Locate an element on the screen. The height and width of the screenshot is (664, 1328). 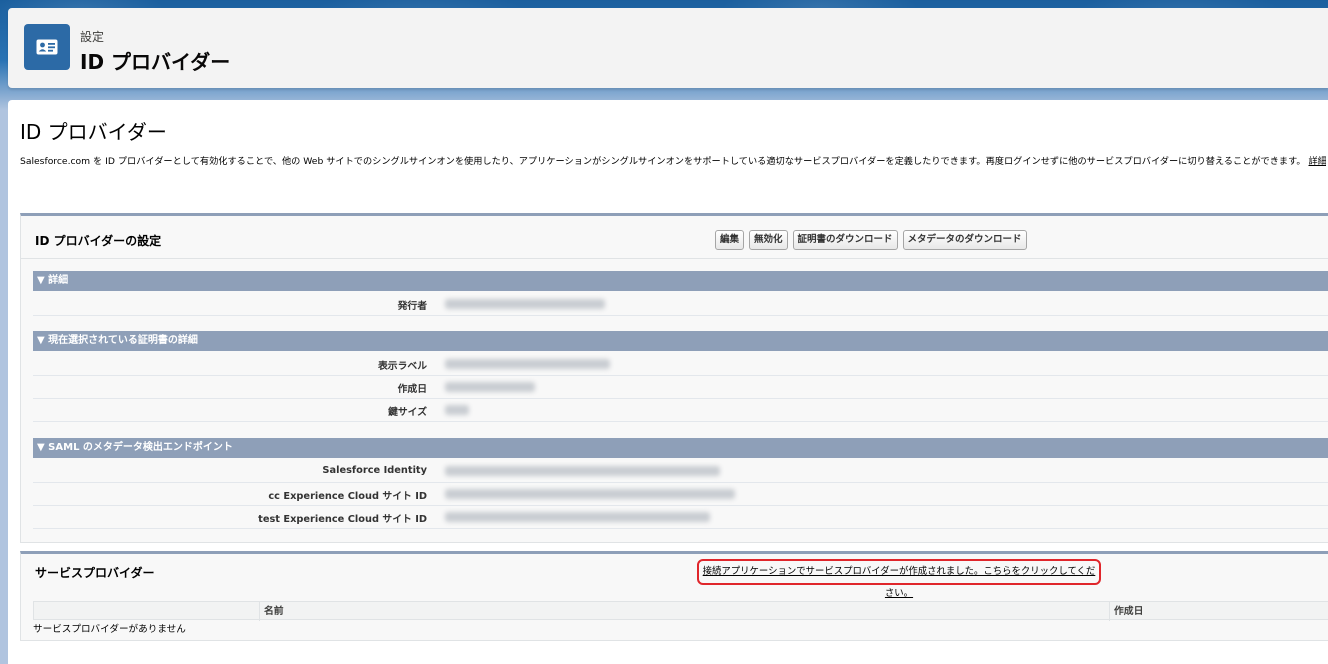
created-date-label: 作成日 is located at coordinates (412, 389).